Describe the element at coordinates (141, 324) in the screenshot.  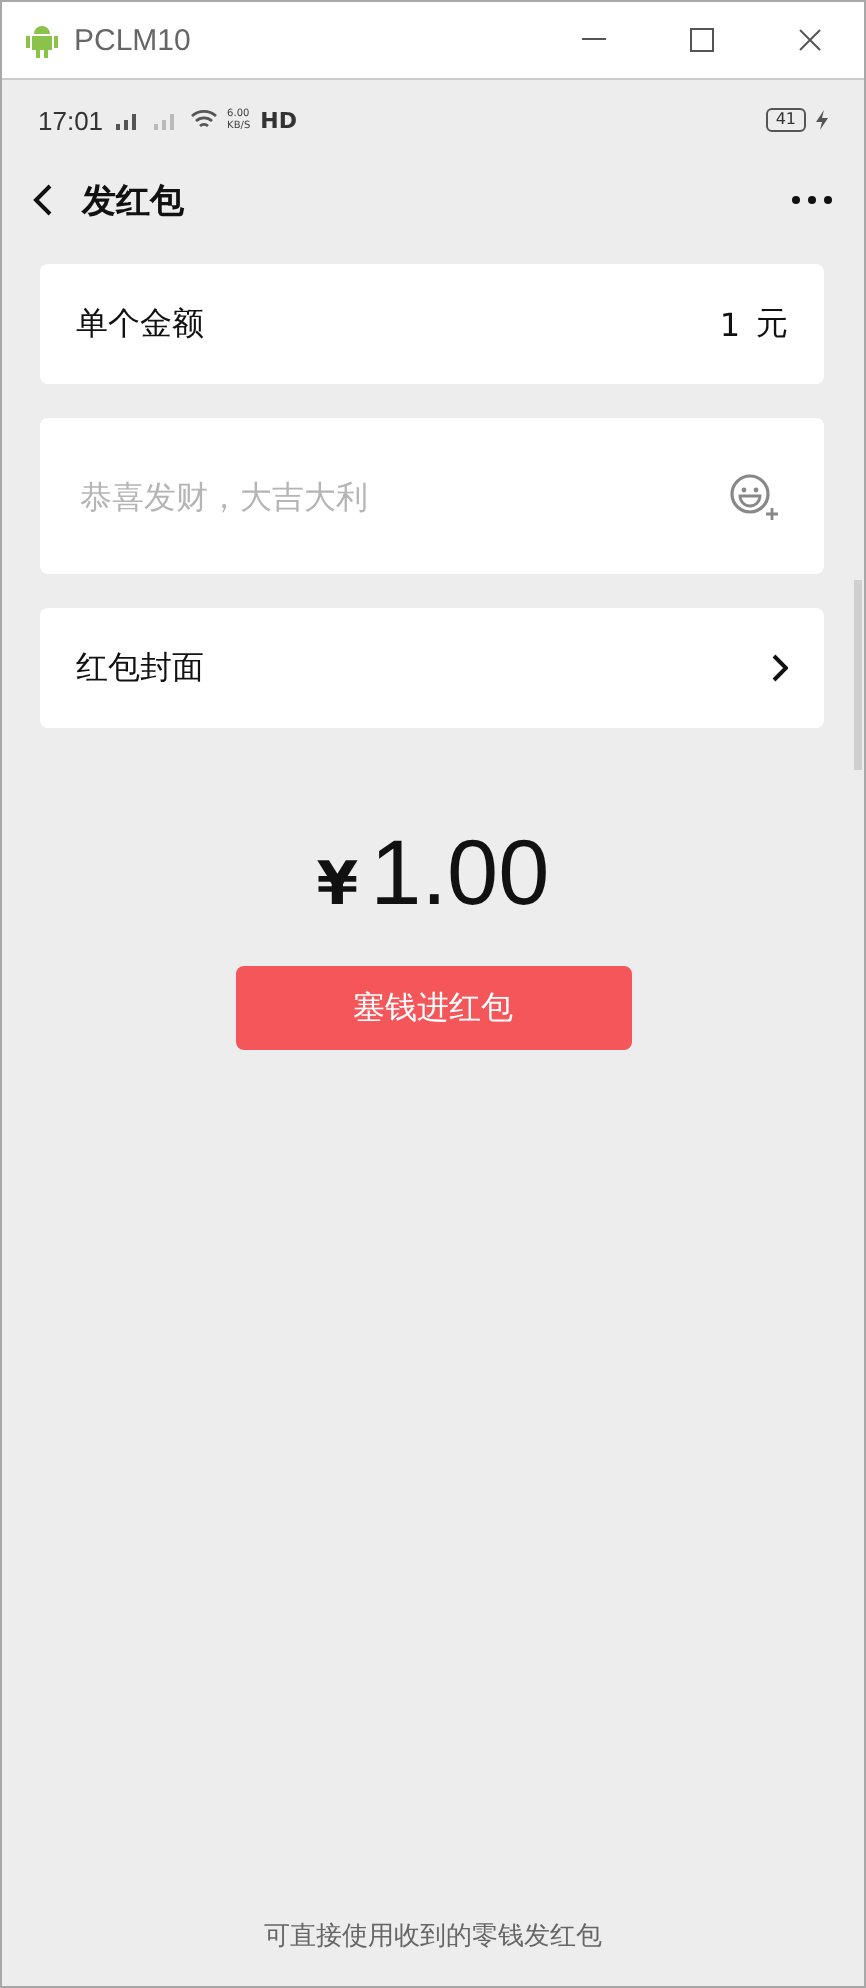
I see `amount-label: 单个金额` at that location.